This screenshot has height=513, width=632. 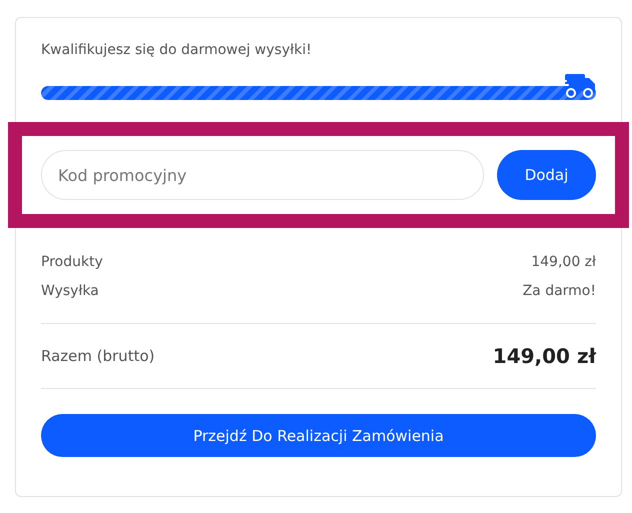 What do you see at coordinates (318, 435) in the screenshot?
I see `checkout-button: Przejdź Do Realizacji Zamówienia` at bounding box center [318, 435].